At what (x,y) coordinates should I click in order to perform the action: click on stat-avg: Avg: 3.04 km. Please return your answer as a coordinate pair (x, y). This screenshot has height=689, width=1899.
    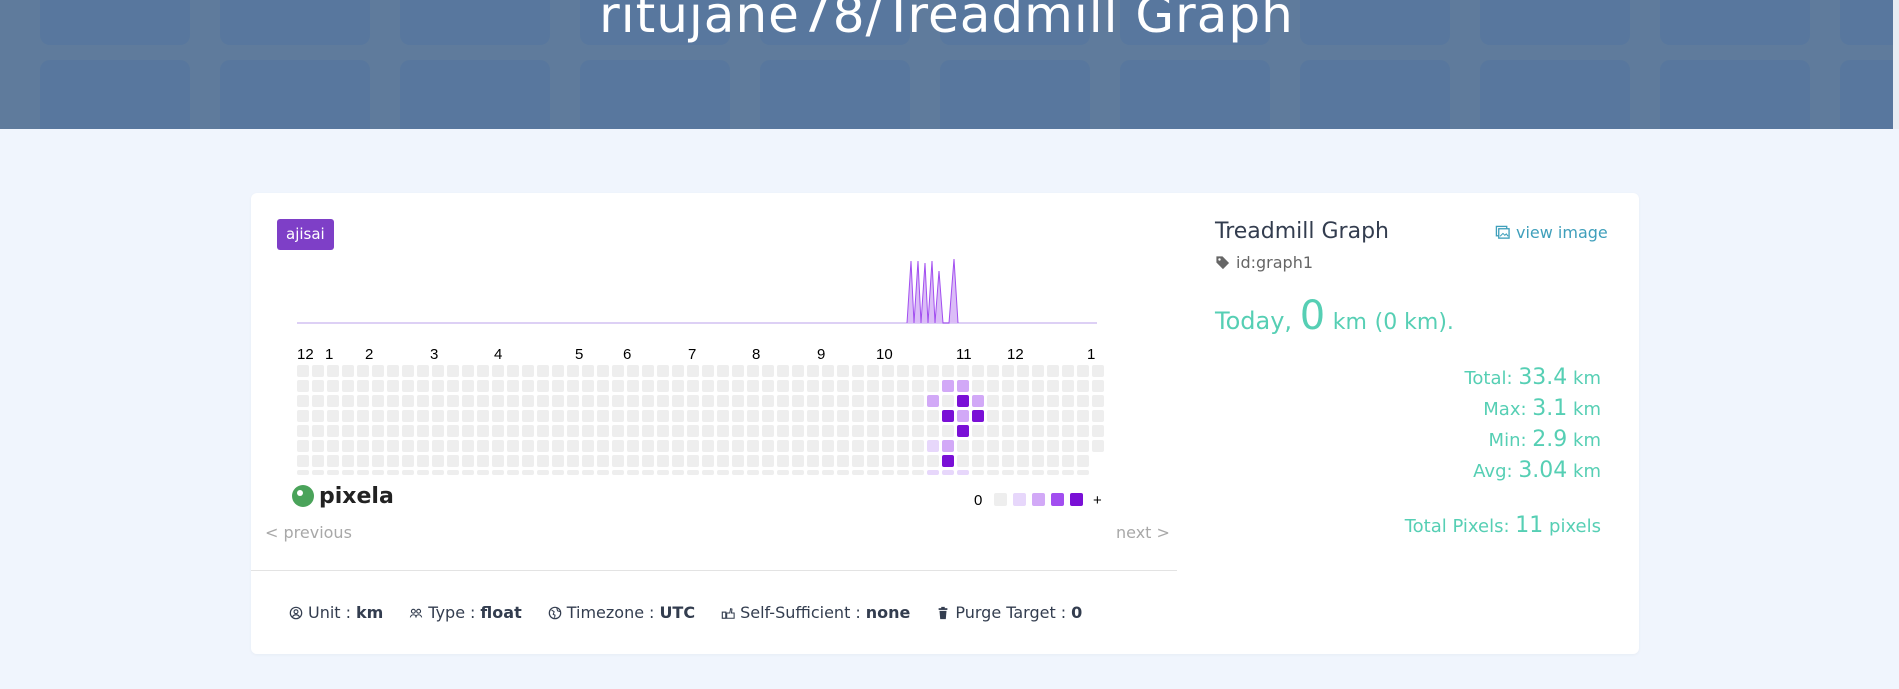
    Looking at the image, I should click on (1532, 471).